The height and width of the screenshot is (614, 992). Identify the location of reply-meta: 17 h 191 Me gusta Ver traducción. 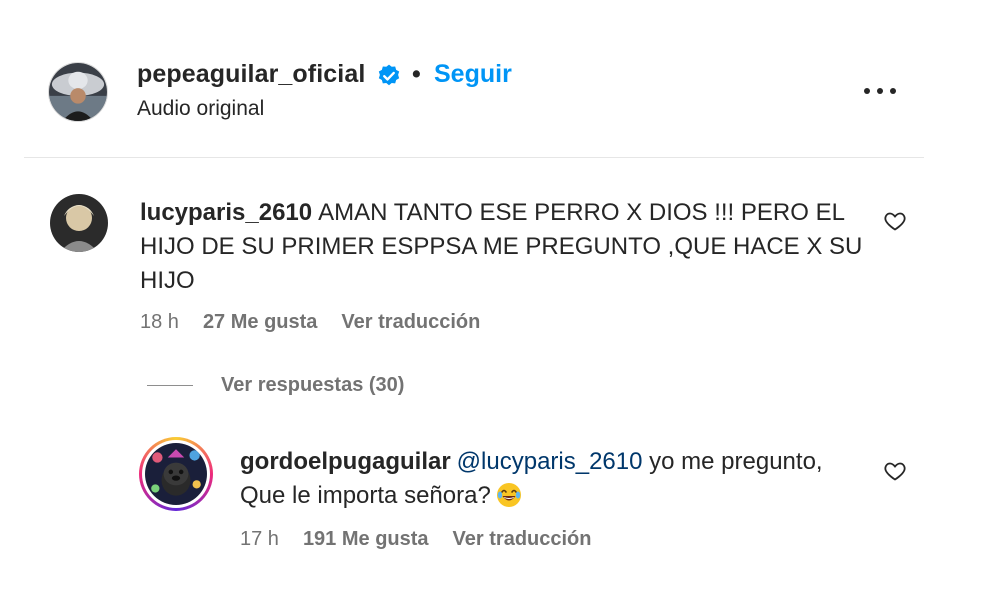
(415, 539).